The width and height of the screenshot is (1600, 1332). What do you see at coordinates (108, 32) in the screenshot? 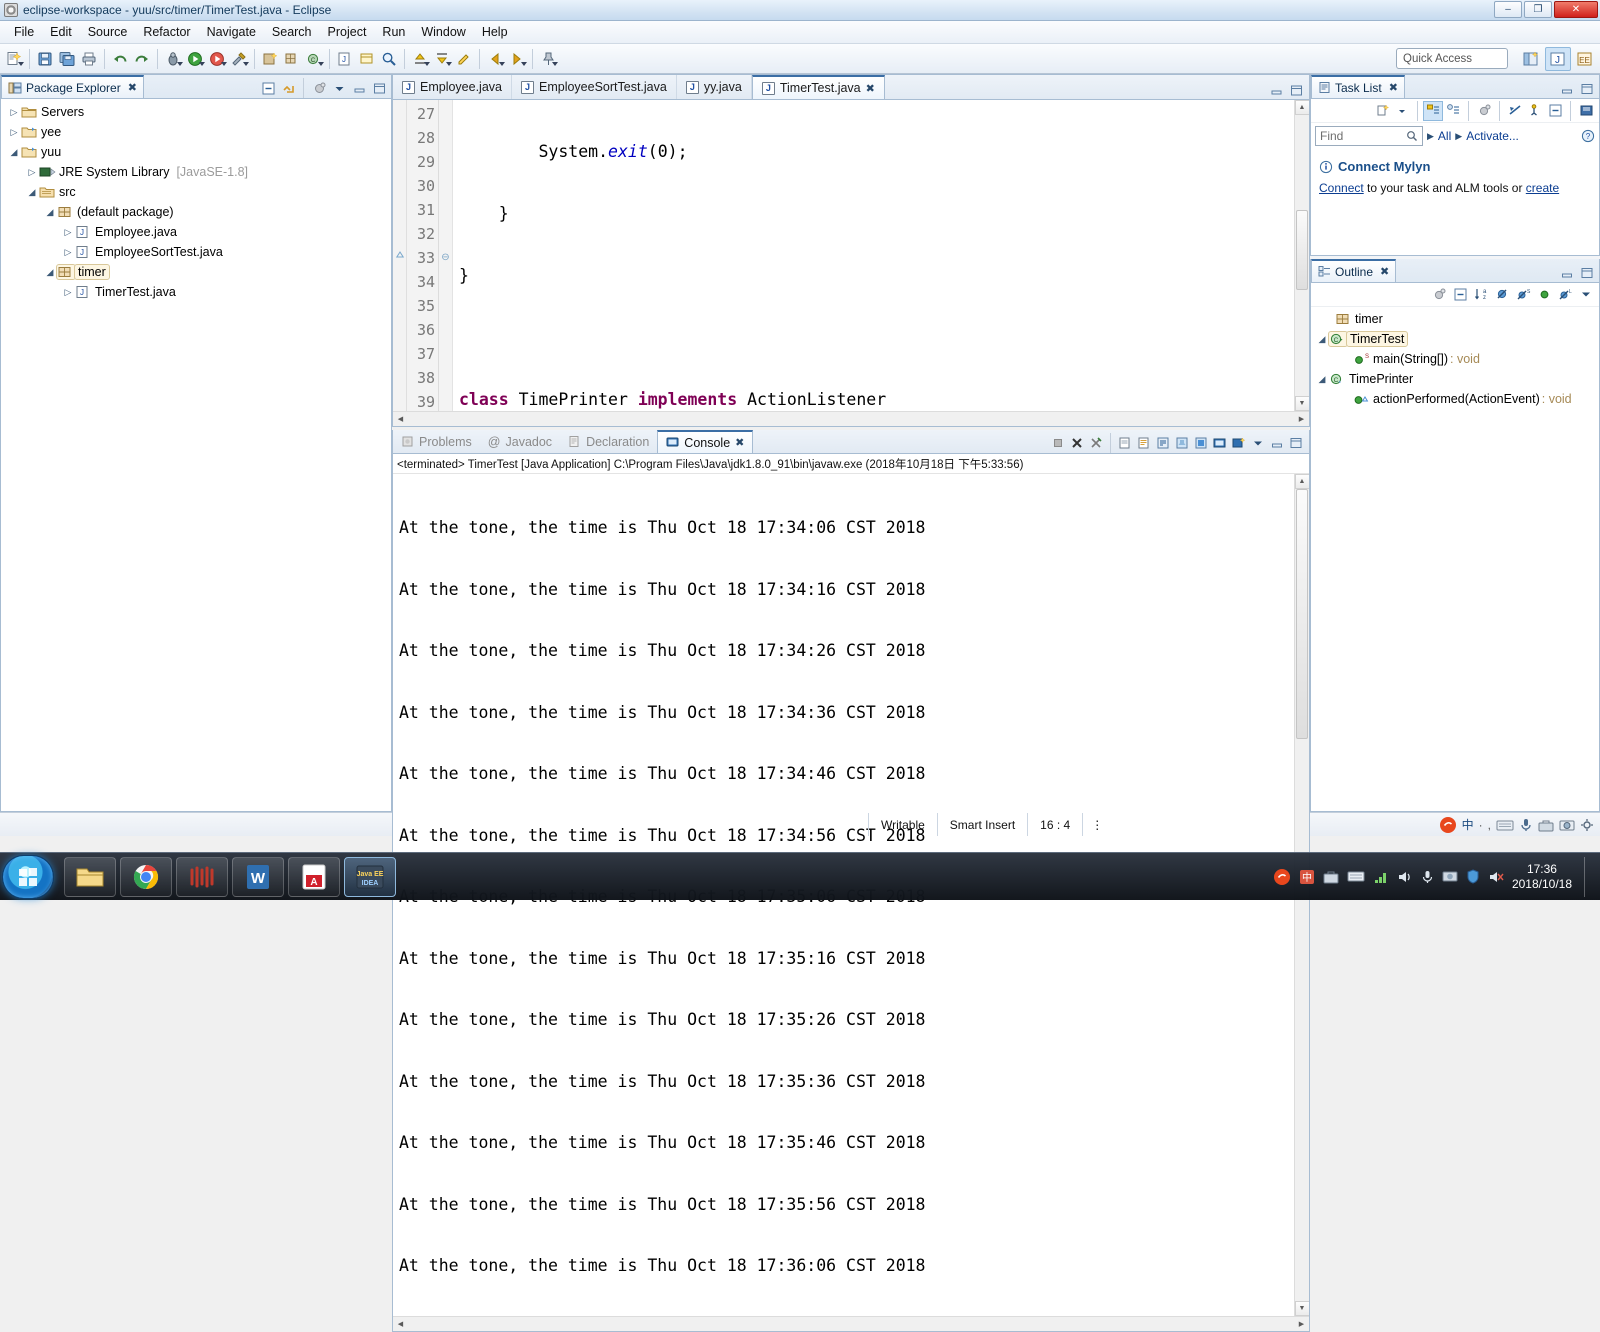
I see `menu-source: Source` at bounding box center [108, 32].